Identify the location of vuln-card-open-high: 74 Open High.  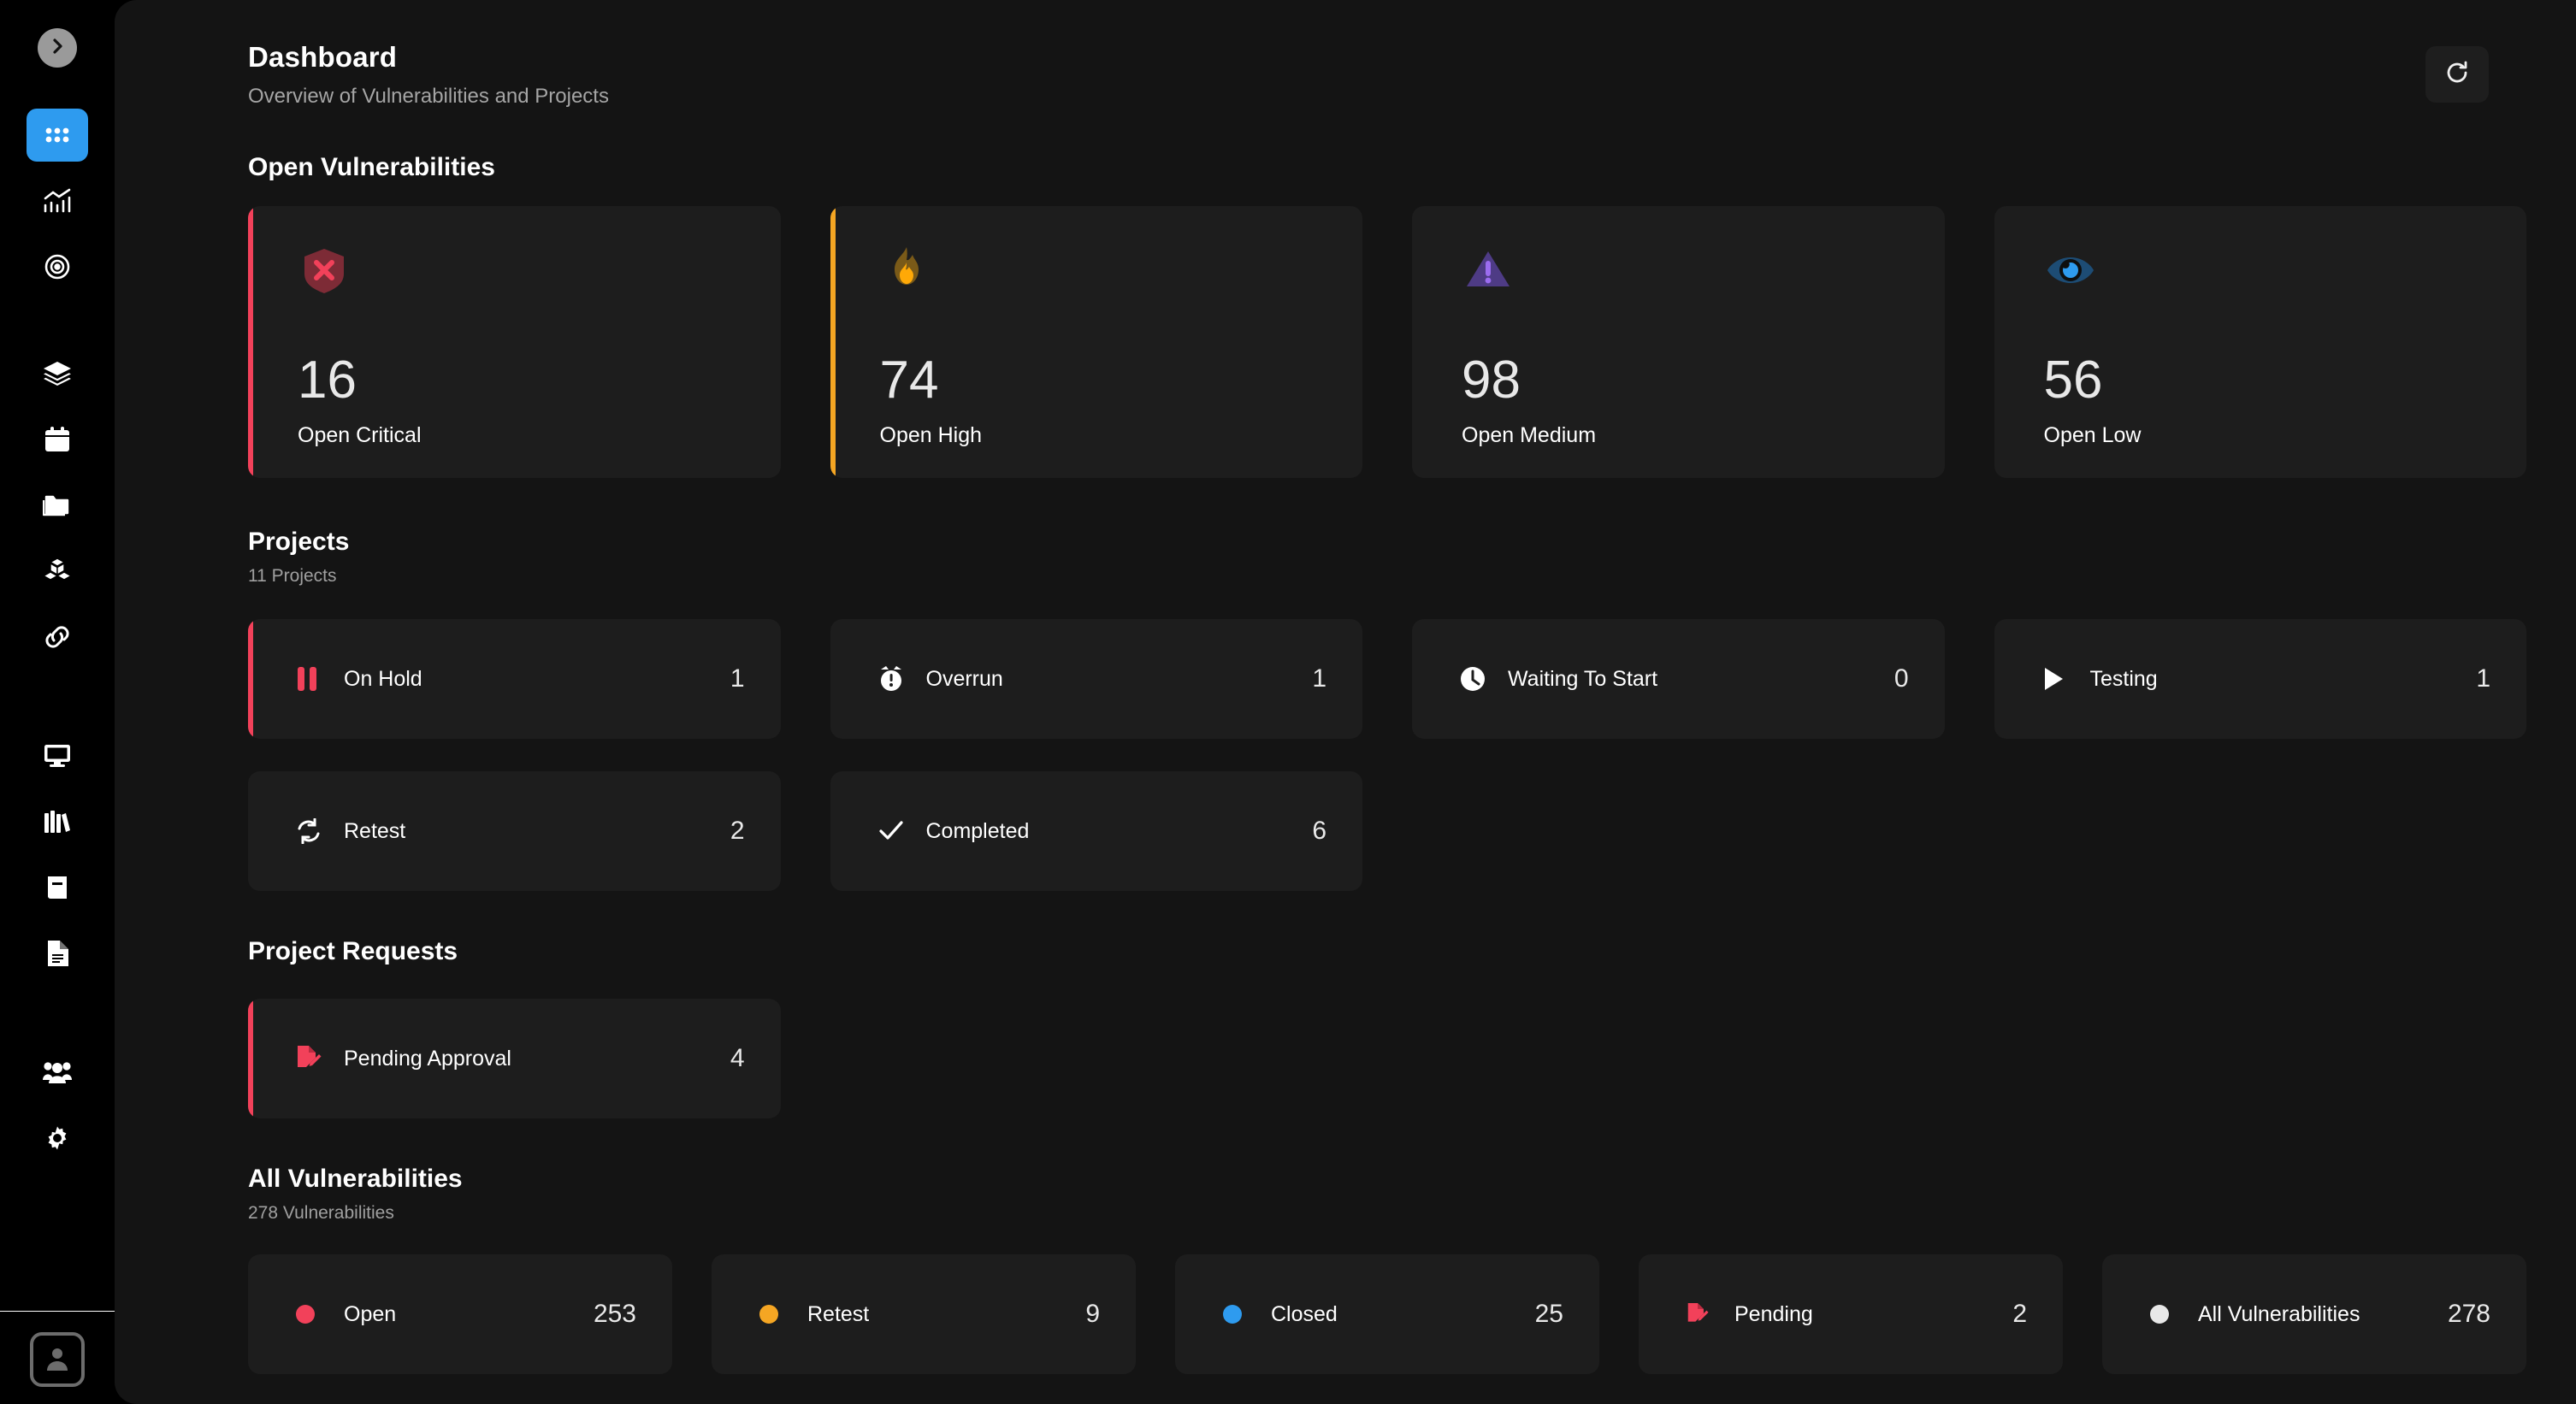
(1096, 342).